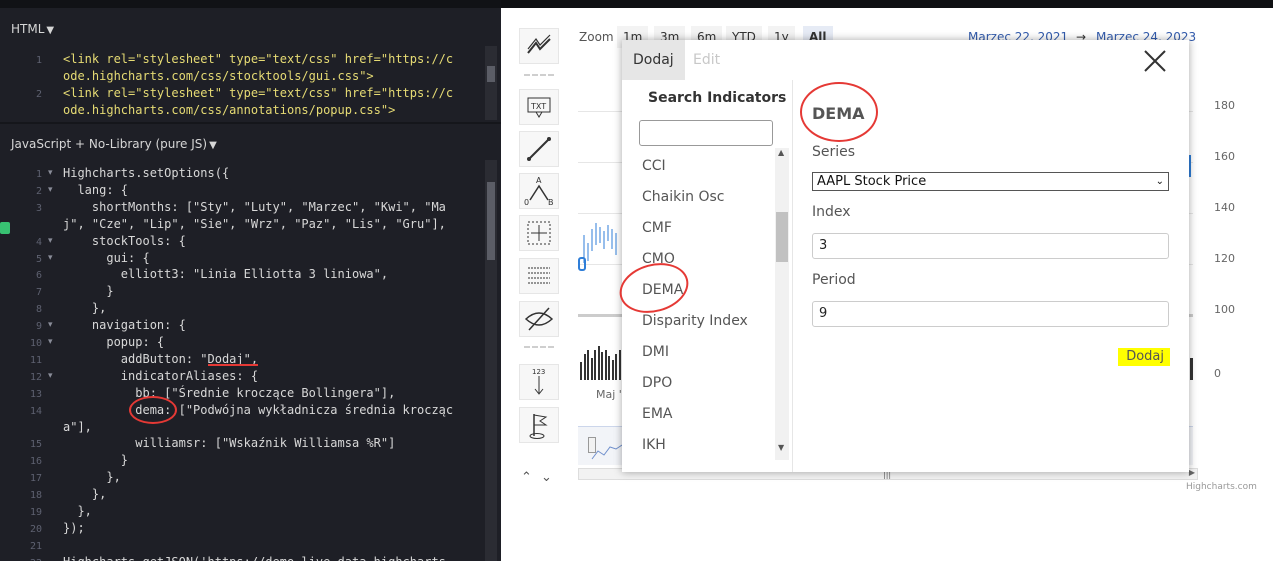 The width and height of the screenshot is (1273, 561). I want to click on toggle-annotations-button, so click(539, 319).